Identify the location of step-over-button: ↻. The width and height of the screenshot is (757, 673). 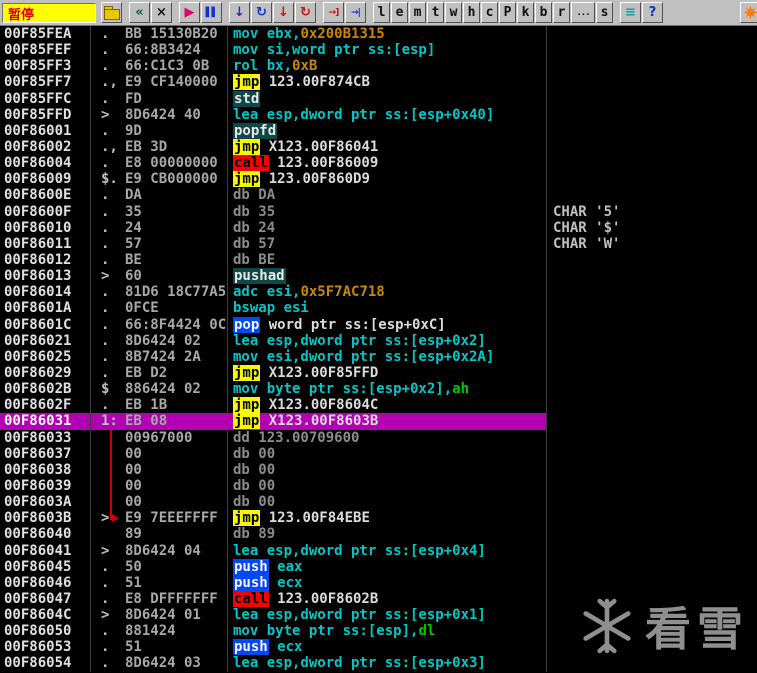
(261, 12).